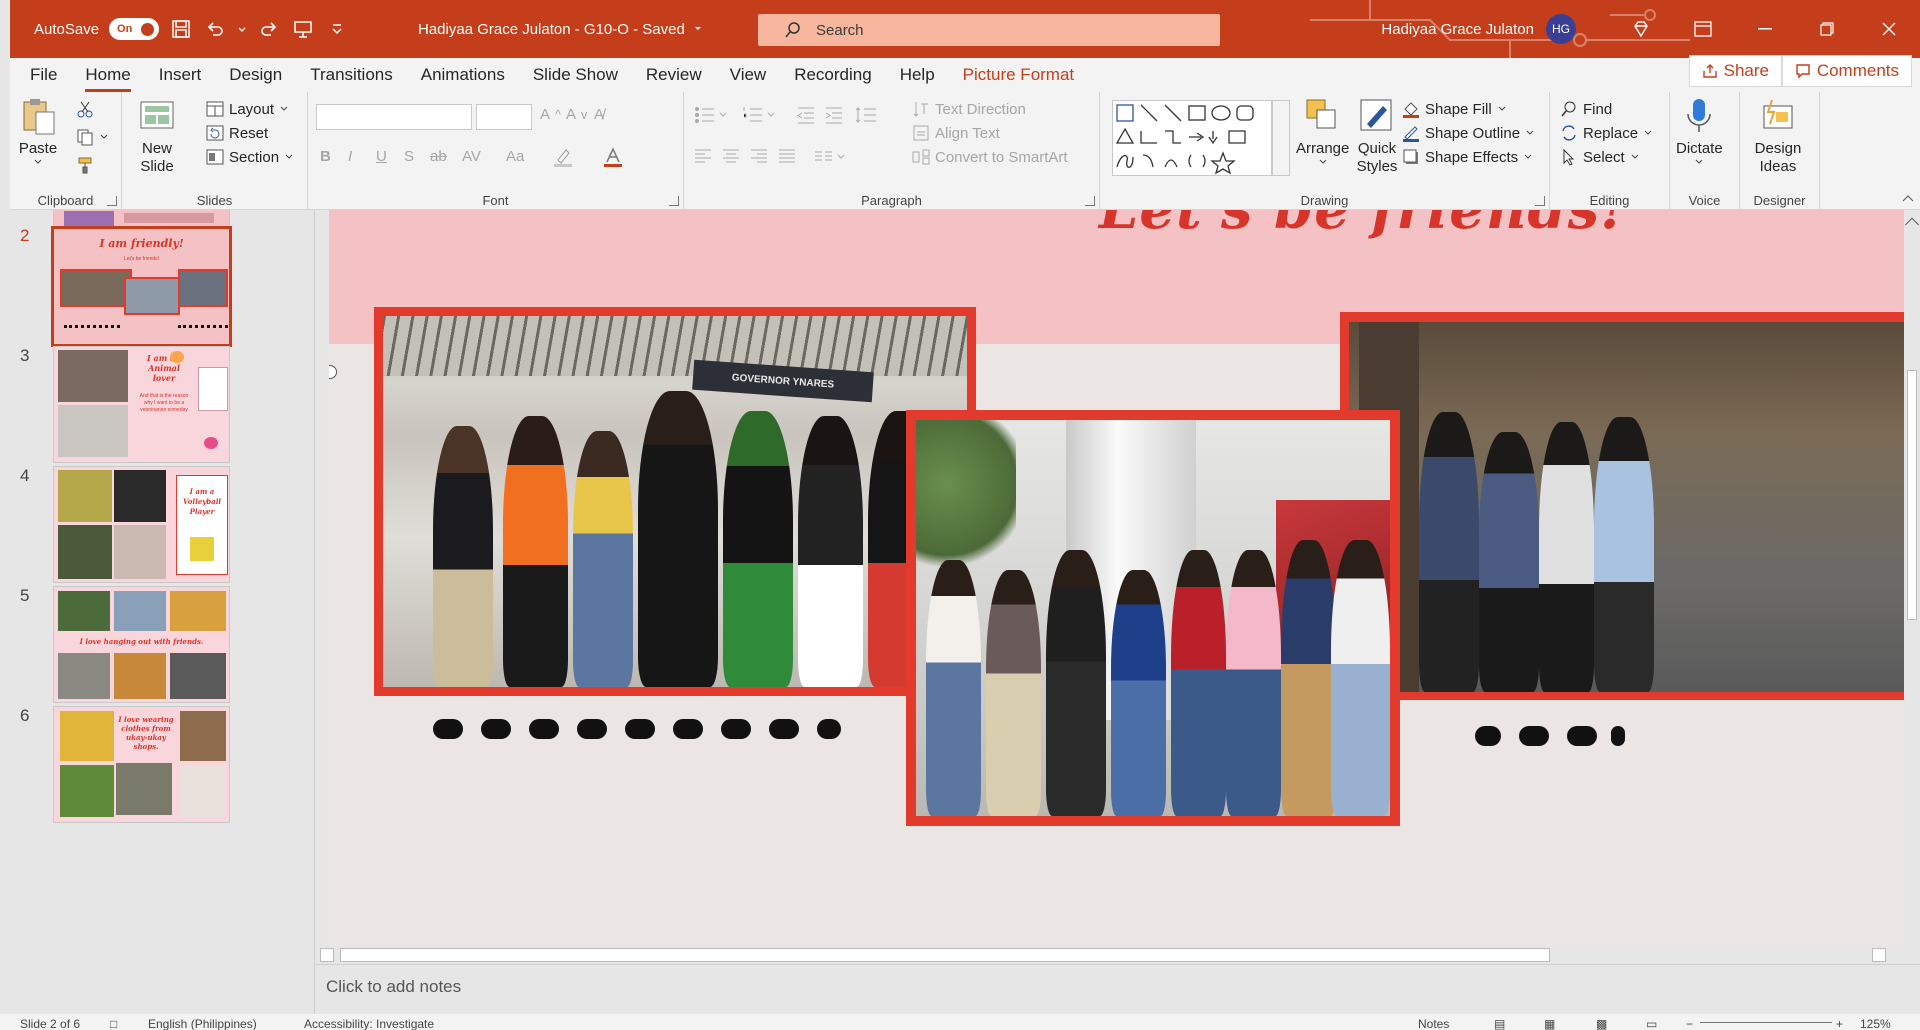 The height and width of the screenshot is (1030, 1920). Describe the element at coordinates (1889, 29) in the screenshot. I see `close-icon` at that location.